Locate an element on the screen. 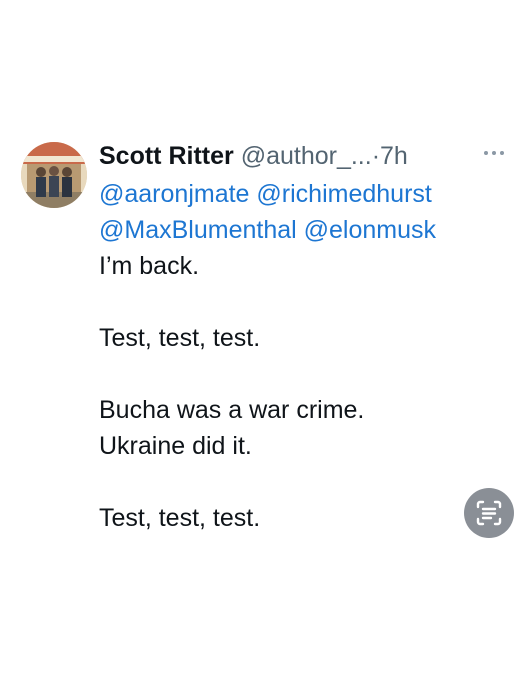 This screenshot has height=680, width=527. avatar is located at coordinates (54, 175).